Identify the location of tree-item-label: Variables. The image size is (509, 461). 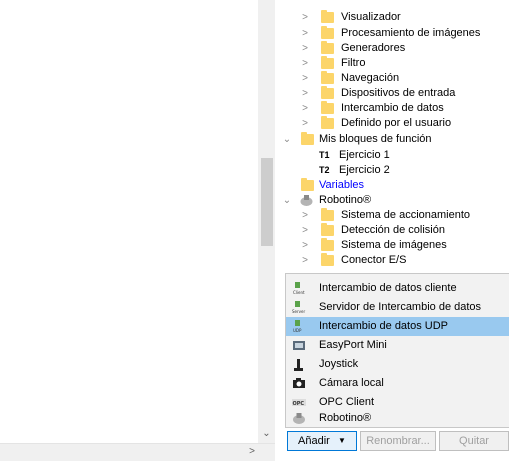
(342, 185).